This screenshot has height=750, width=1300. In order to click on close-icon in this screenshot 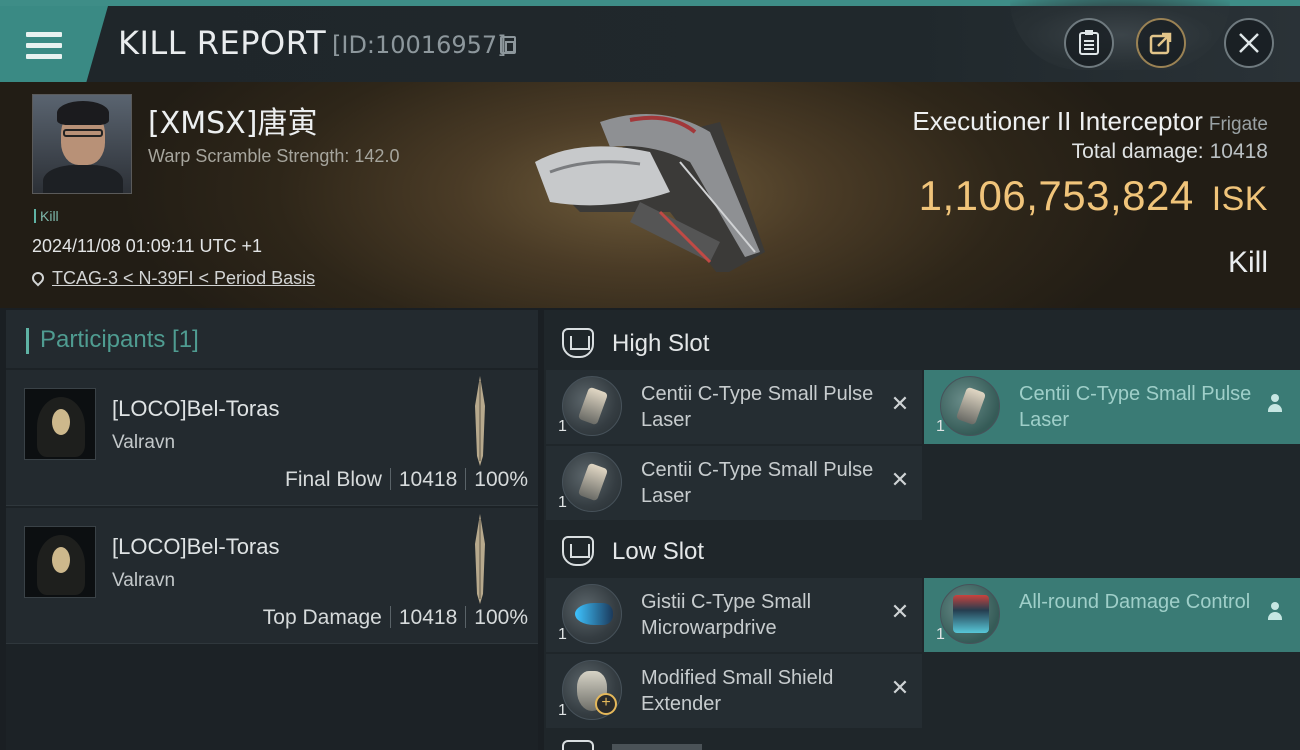, I will do `click(1249, 43)`.